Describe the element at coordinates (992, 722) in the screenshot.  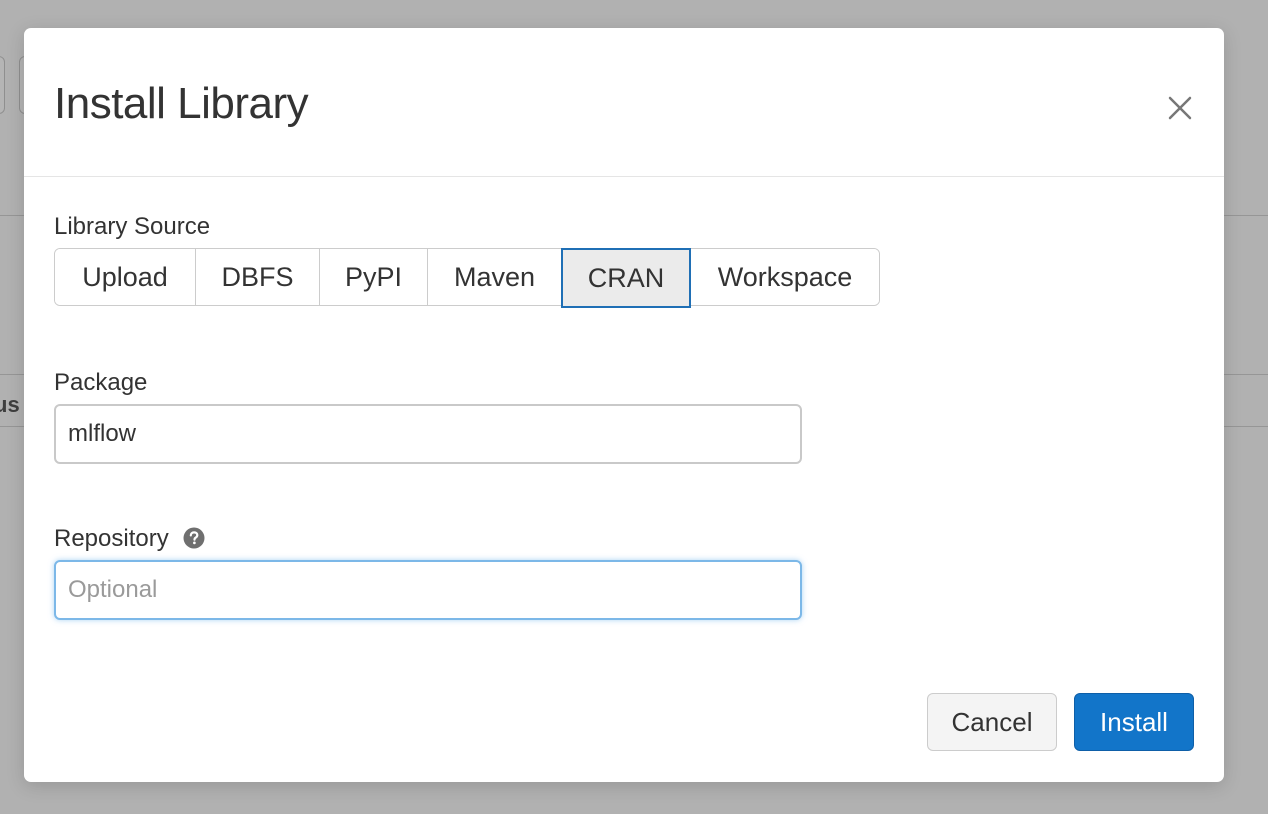
I see `cancel-button: Cancel` at that location.